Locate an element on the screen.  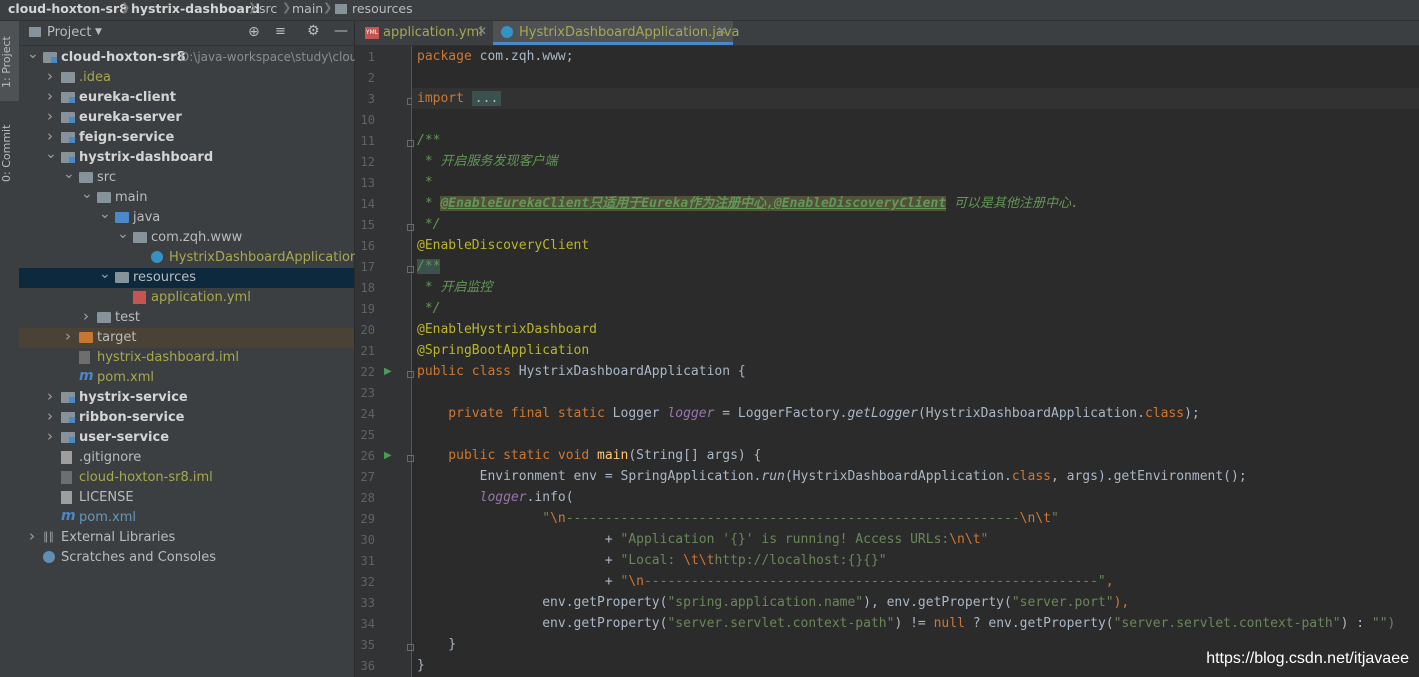
chevron-right-icon: ❯ is located at coordinates (328, 7).